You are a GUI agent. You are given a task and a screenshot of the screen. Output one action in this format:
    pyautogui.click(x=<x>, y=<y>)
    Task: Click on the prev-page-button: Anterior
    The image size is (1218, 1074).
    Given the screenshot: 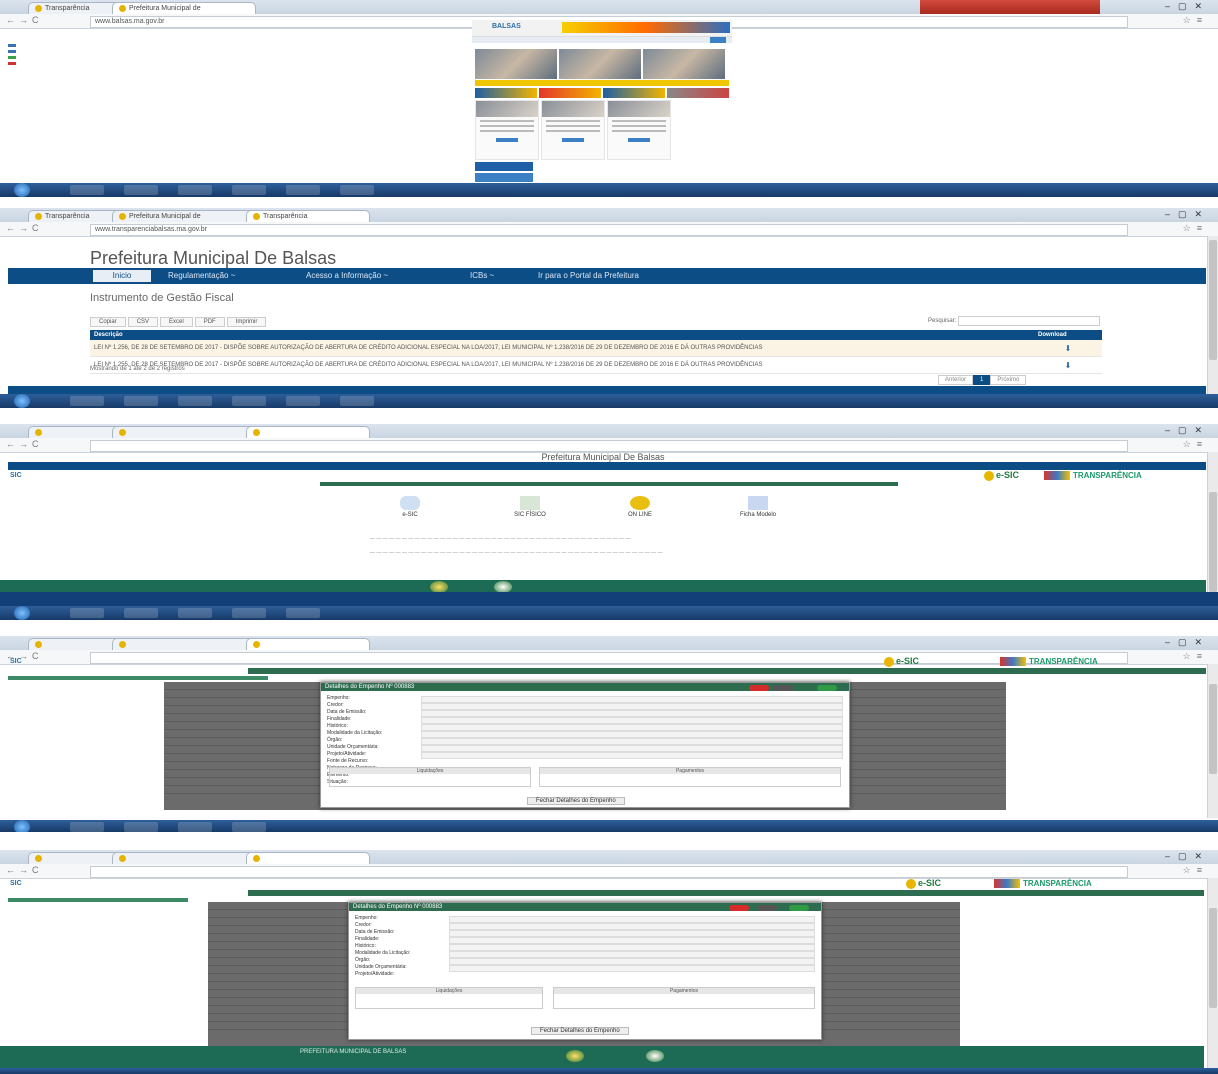 What is the action you would take?
    pyautogui.click(x=956, y=380)
    